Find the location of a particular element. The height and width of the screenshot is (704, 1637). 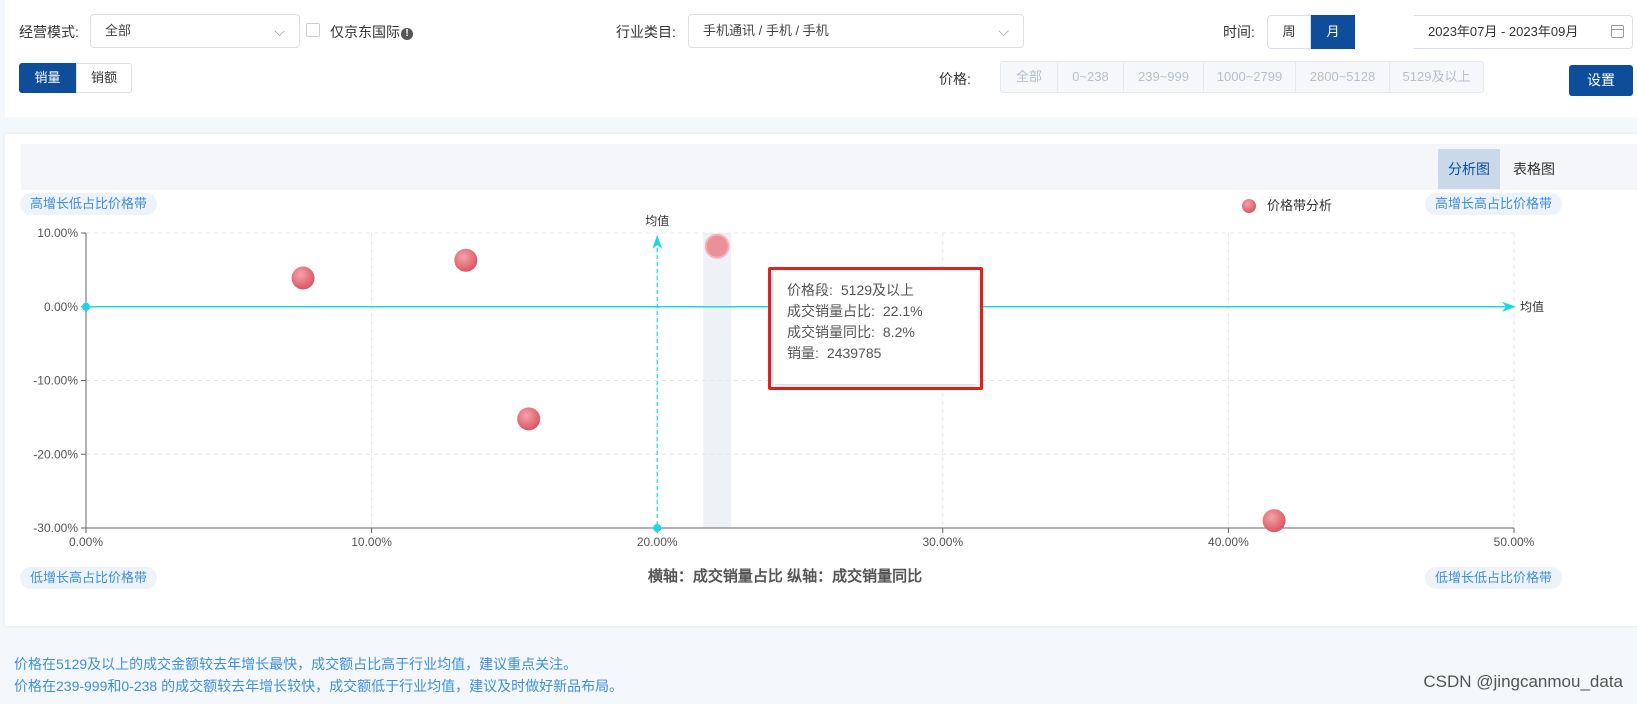

axis-caption: 横轴：成交销量占比 纵轴：成交销量同比 is located at coordinates (785, 576).